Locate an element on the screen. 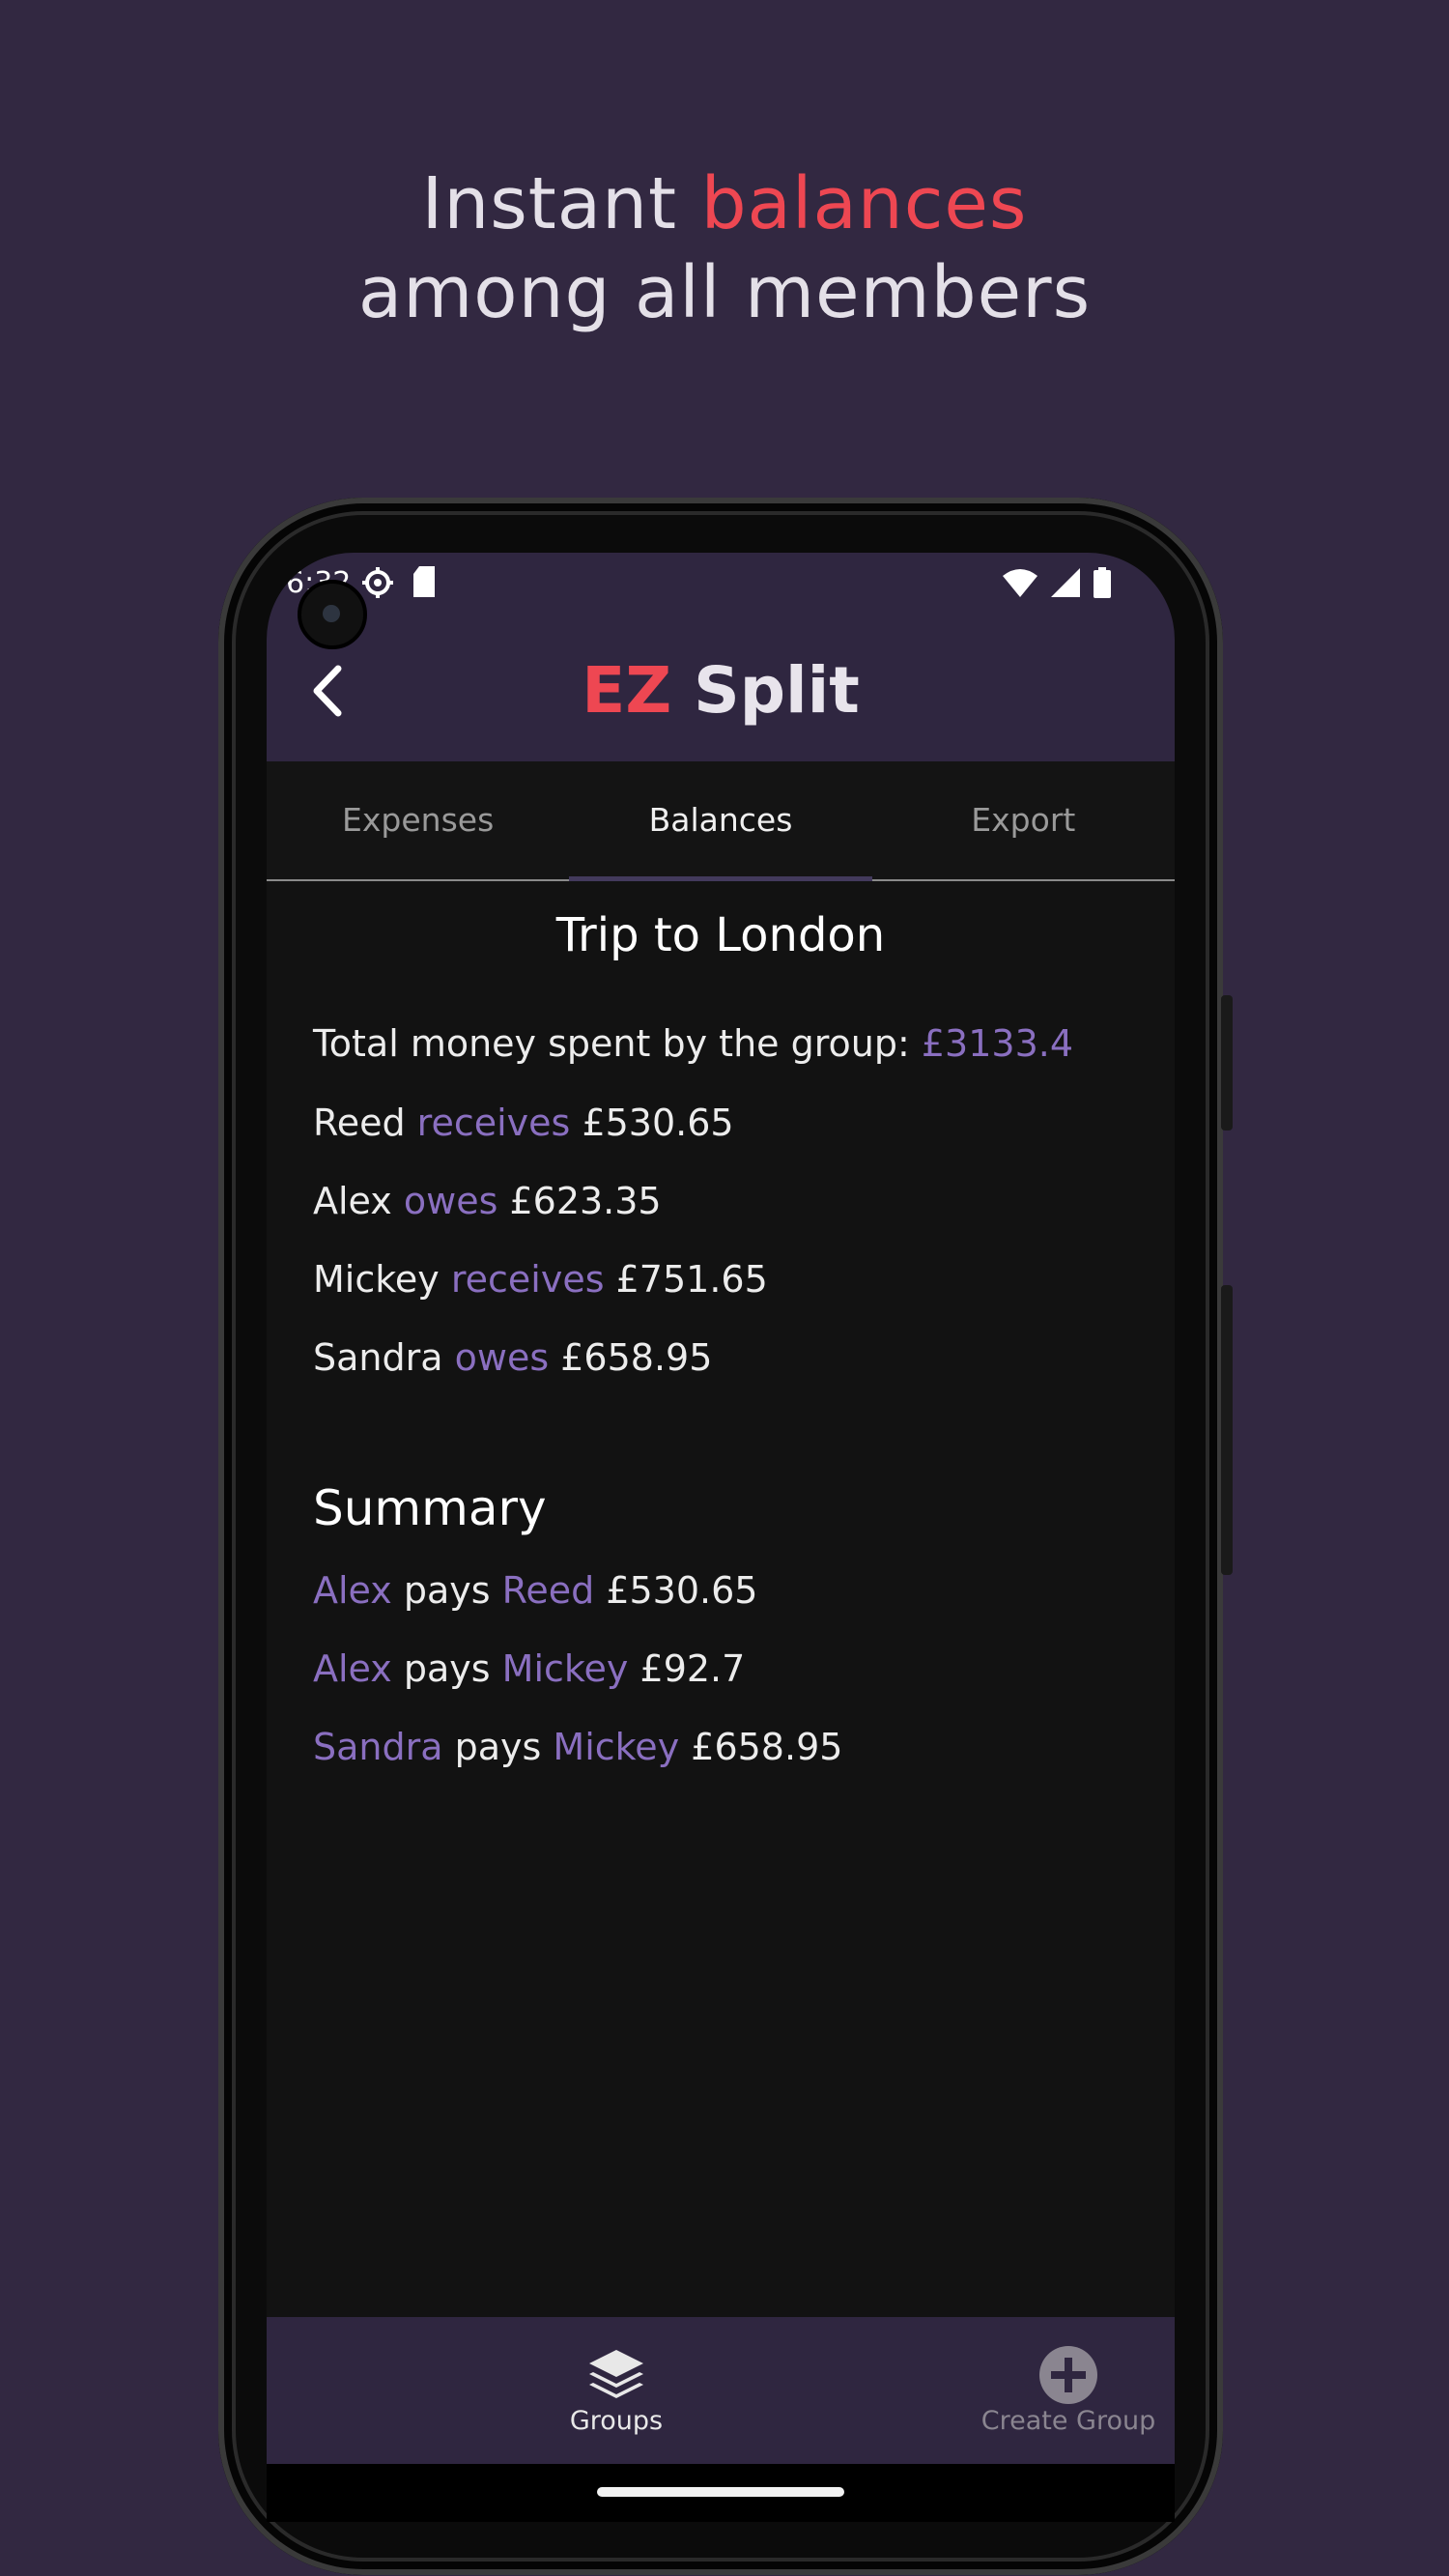 The height and width of the screenshot is (2576, 1449). power-button is located at coordinates (1227, 1063).